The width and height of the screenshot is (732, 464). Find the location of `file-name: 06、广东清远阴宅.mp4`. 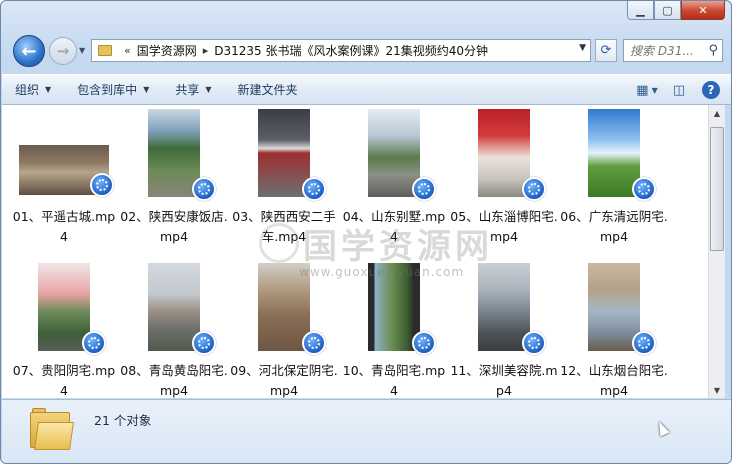

file-name: 06、广东清远阴宅.mp4 is located at coordinates (614, 226).